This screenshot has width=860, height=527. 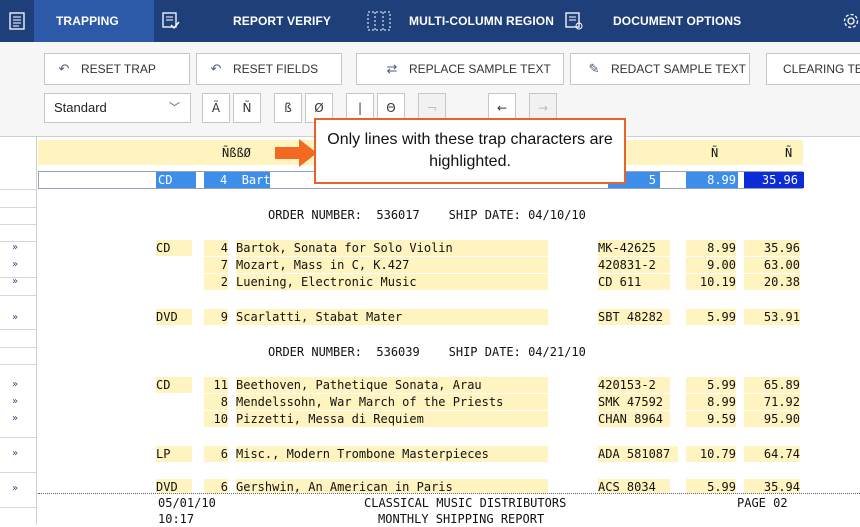 I want to click on reset-fields-label: RESET FIELDS, so click(x=276, y=69).